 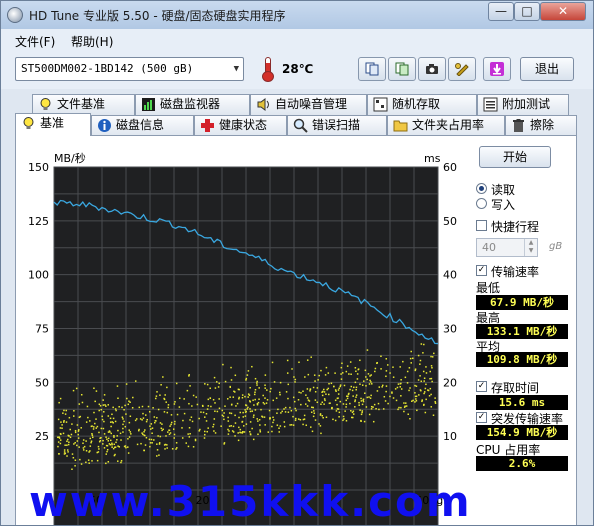 I want to click on short-stroke-spinner: 40 ▲ ▼, so click(x=507, y=247).